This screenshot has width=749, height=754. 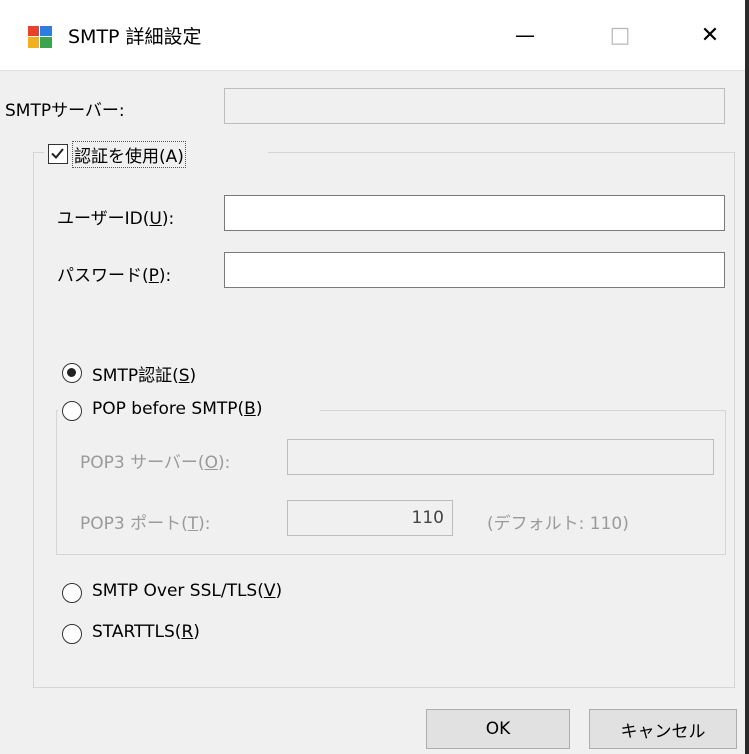 What do you see at coordinates (370, 518) in the screenshot?
I see `pop3-port-input: 110` at bounding box center [370, 518].